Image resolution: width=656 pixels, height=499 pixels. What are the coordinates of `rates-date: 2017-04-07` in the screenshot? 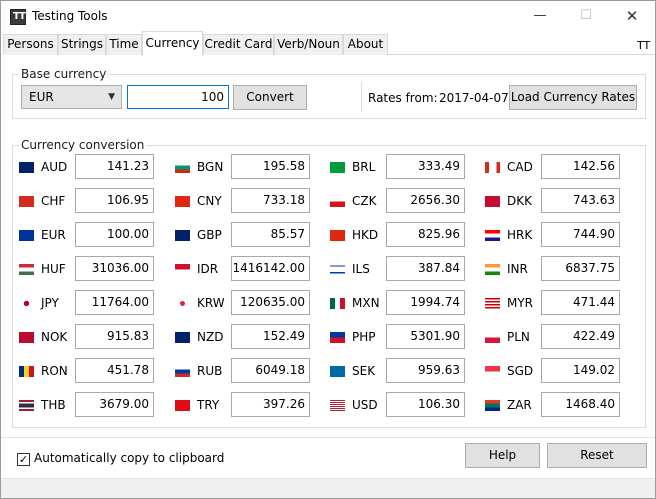 It's located at (474, 98).